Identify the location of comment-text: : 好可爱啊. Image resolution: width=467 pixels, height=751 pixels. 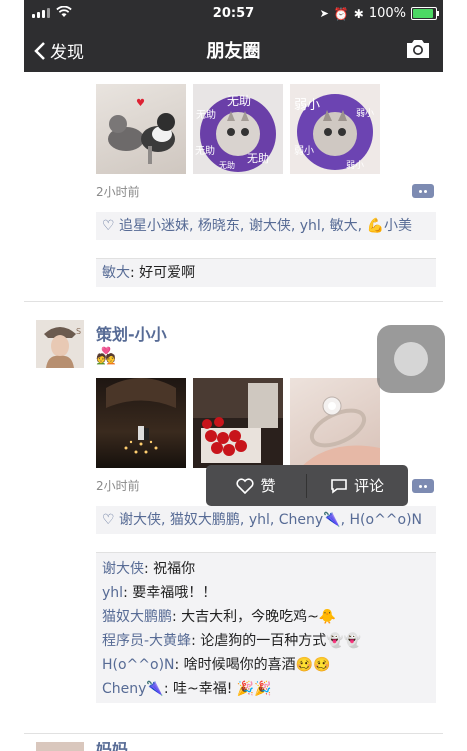
(163, 273).